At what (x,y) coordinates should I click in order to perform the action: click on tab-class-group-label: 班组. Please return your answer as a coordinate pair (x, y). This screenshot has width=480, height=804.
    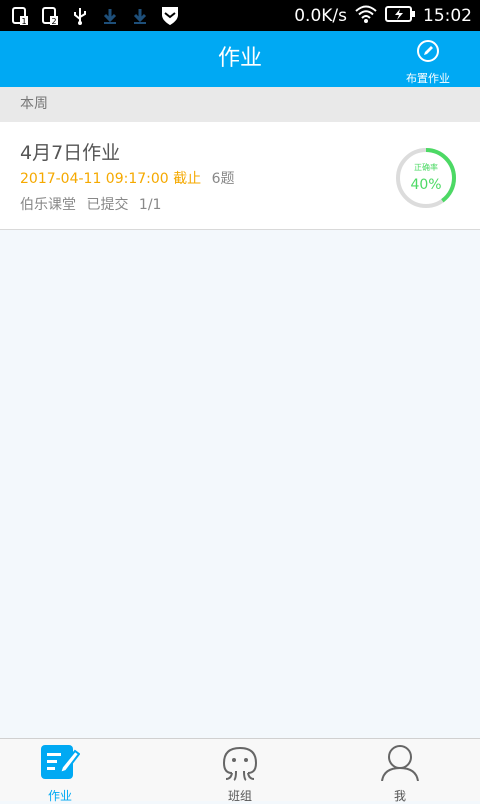
    Looking at the image, I should click on (239, 796).